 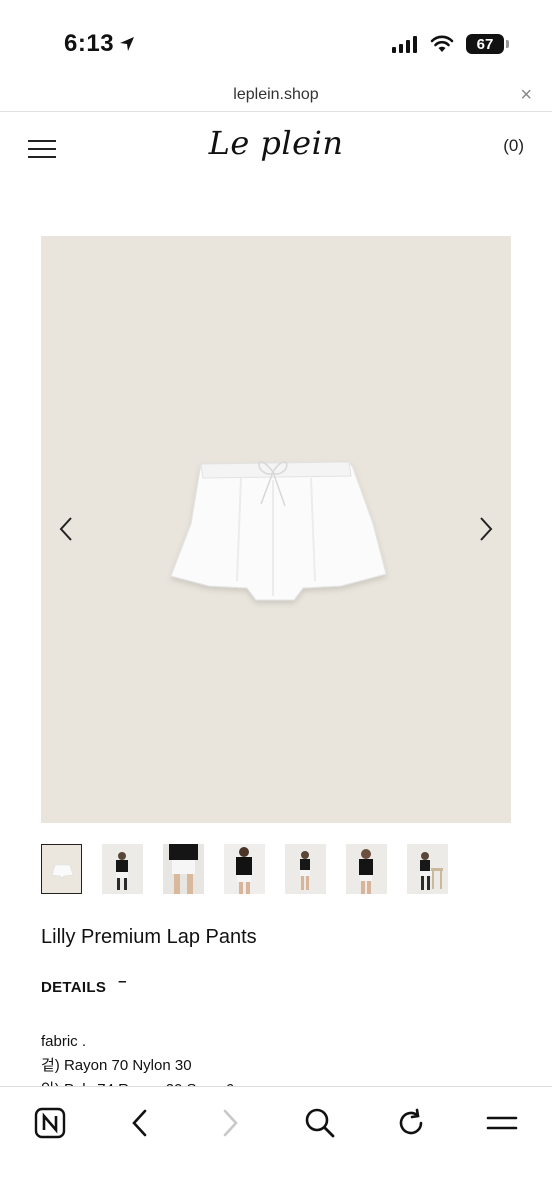 I want to click on reload-icon, so click(x=411, y=1123).